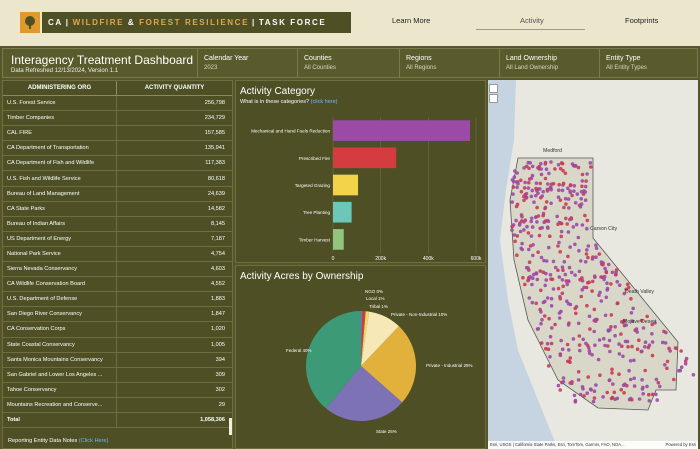 The width and height of the screenshot is (700, 449). What do you see at coordinates (117, 390) in the screenshot?
I see `table-row: Tahoe Conservancy 302` at bounding box center [117, 390].